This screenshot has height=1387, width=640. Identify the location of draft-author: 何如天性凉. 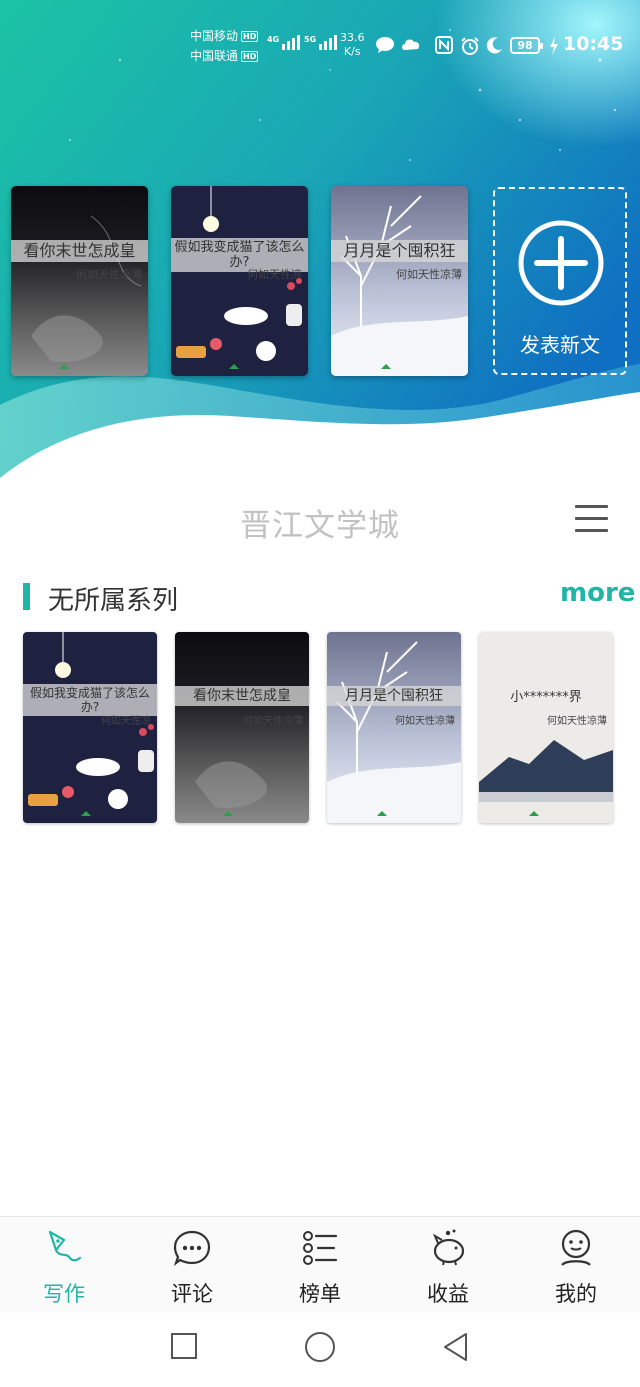
(274, 274).